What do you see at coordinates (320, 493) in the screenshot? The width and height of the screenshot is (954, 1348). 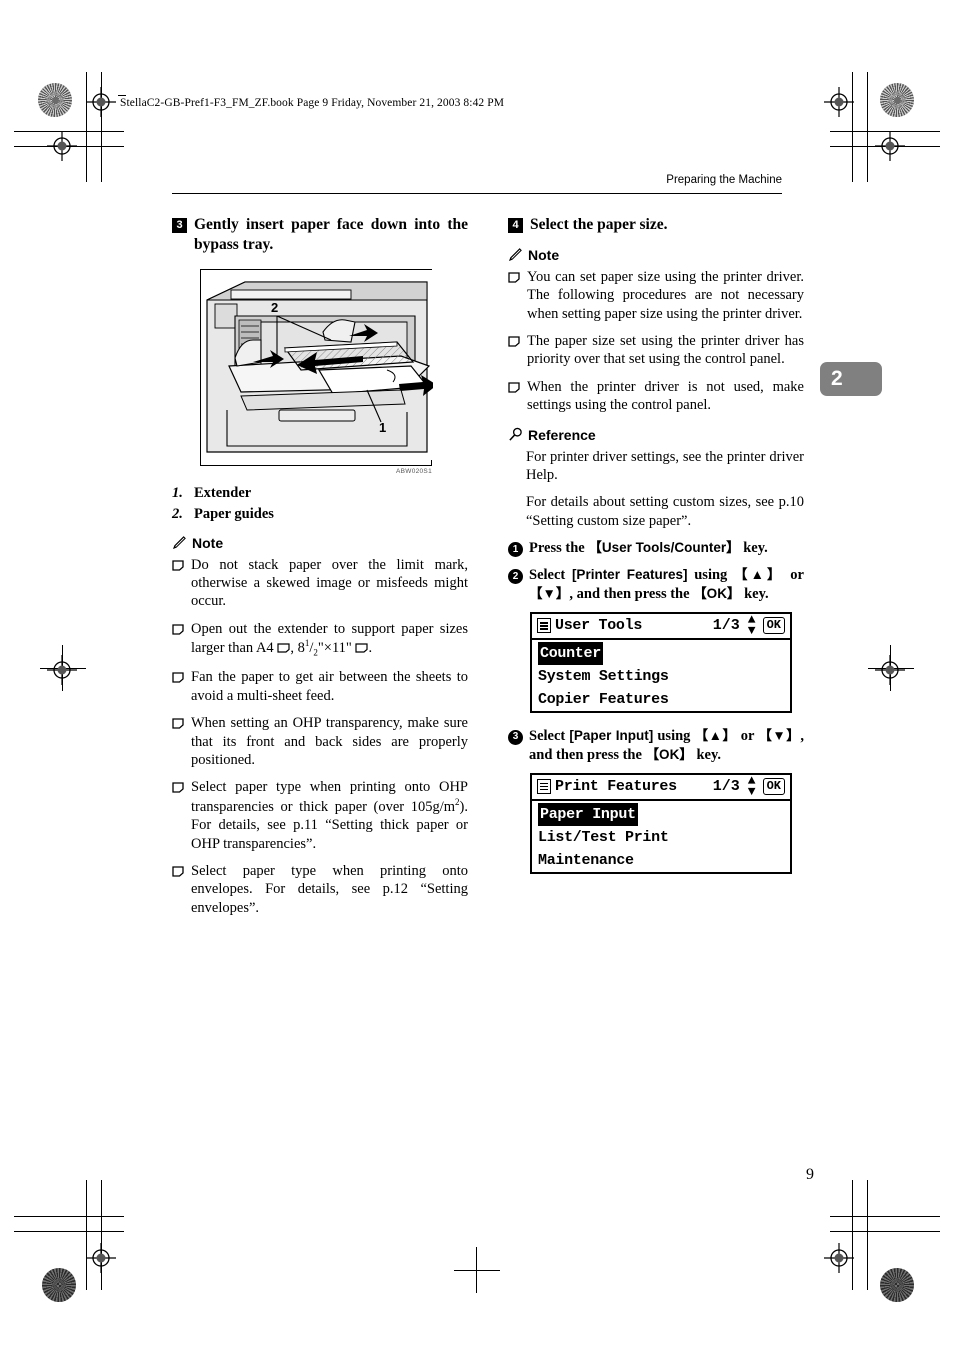 I see `callout-item: 1. Extender` at bounding box center [320, 493].